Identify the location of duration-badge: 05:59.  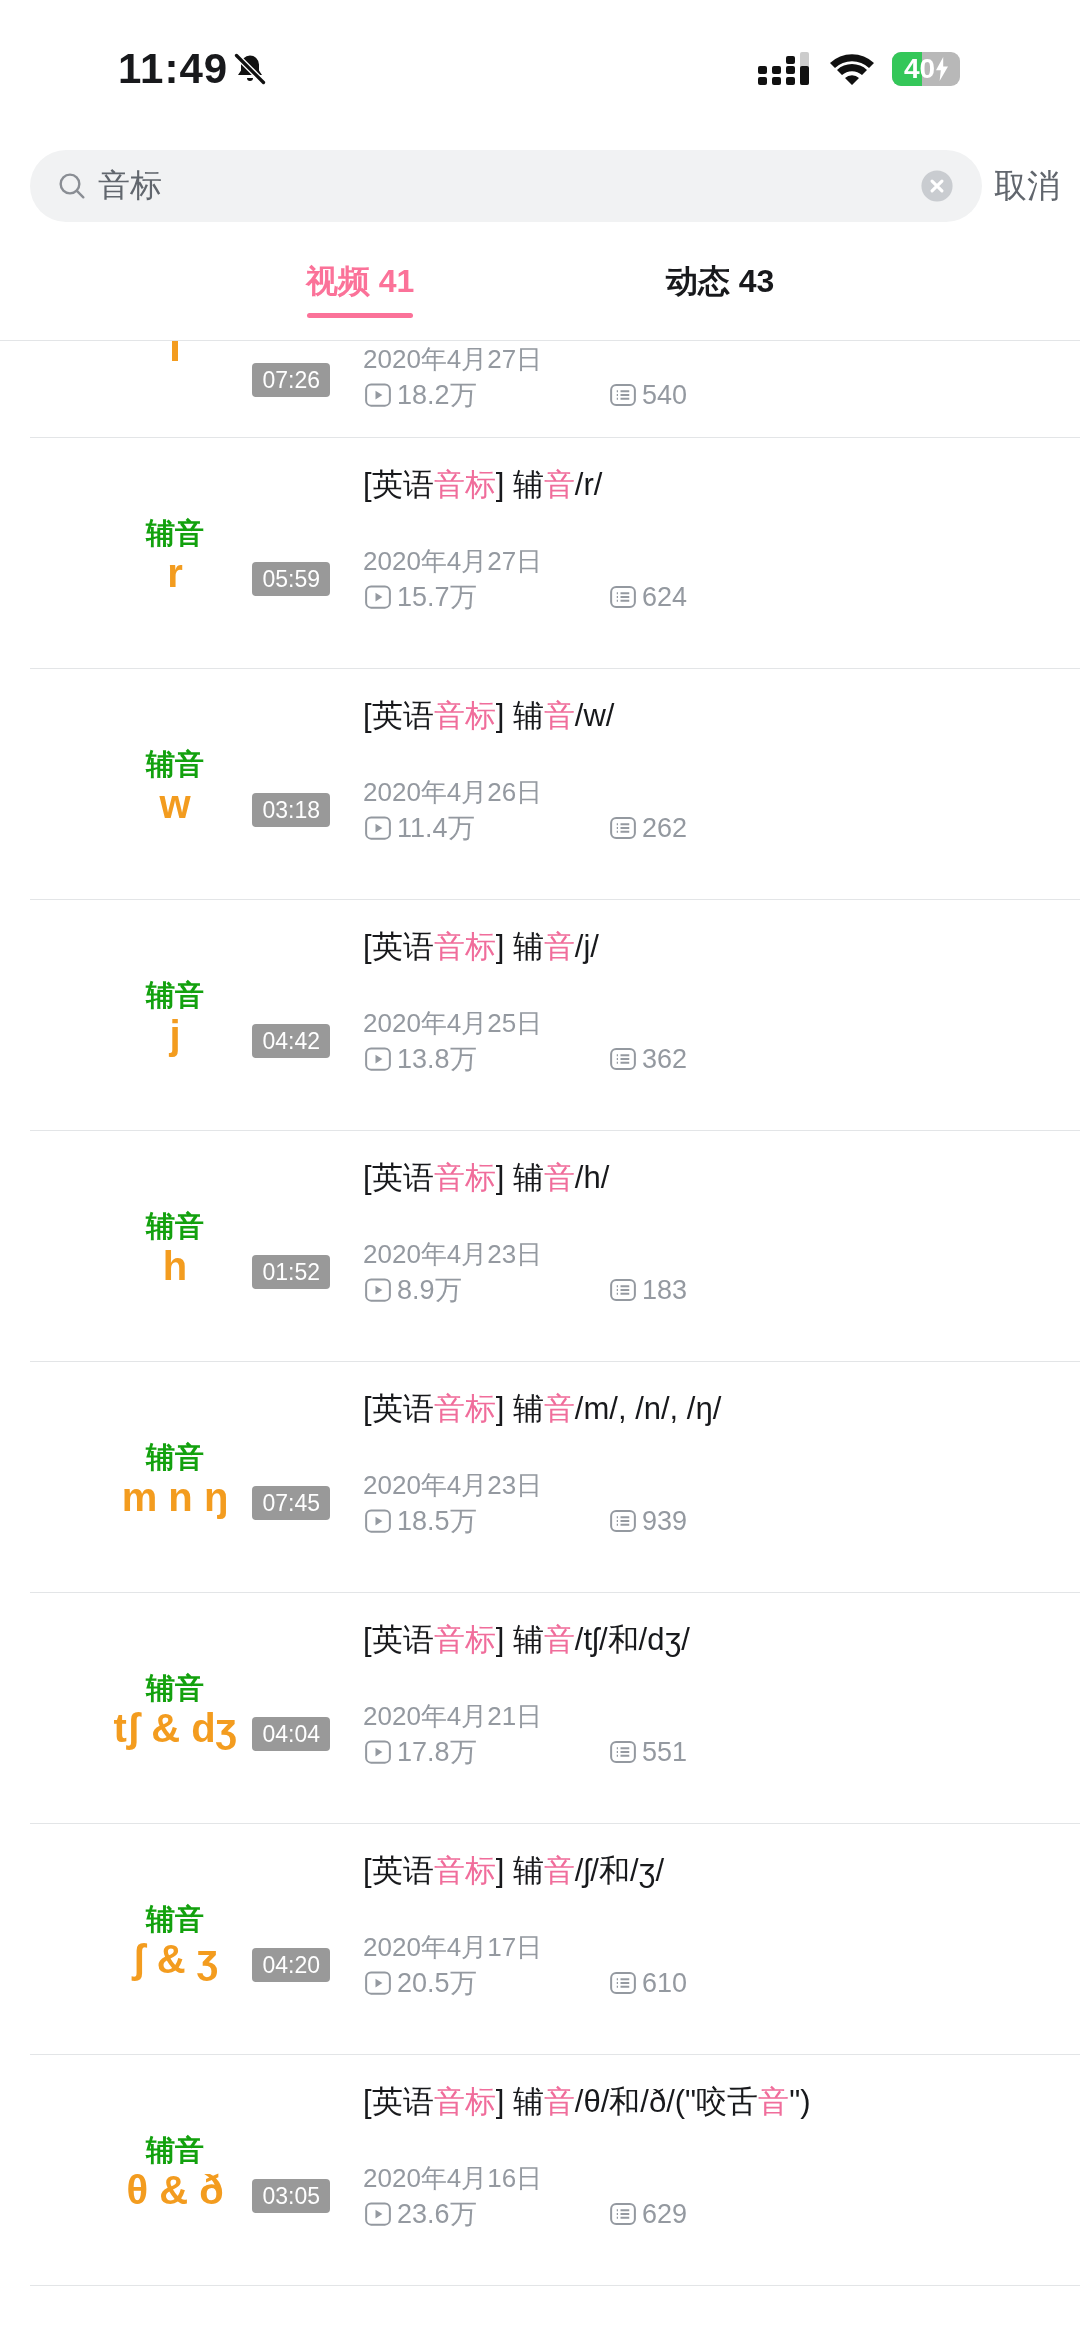
(291, 579).